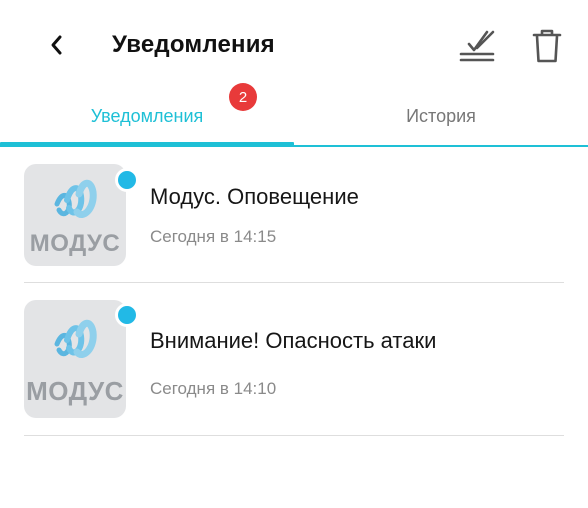  I want to click on notification-time: Сегодня в 14:10, so click(213, 388).